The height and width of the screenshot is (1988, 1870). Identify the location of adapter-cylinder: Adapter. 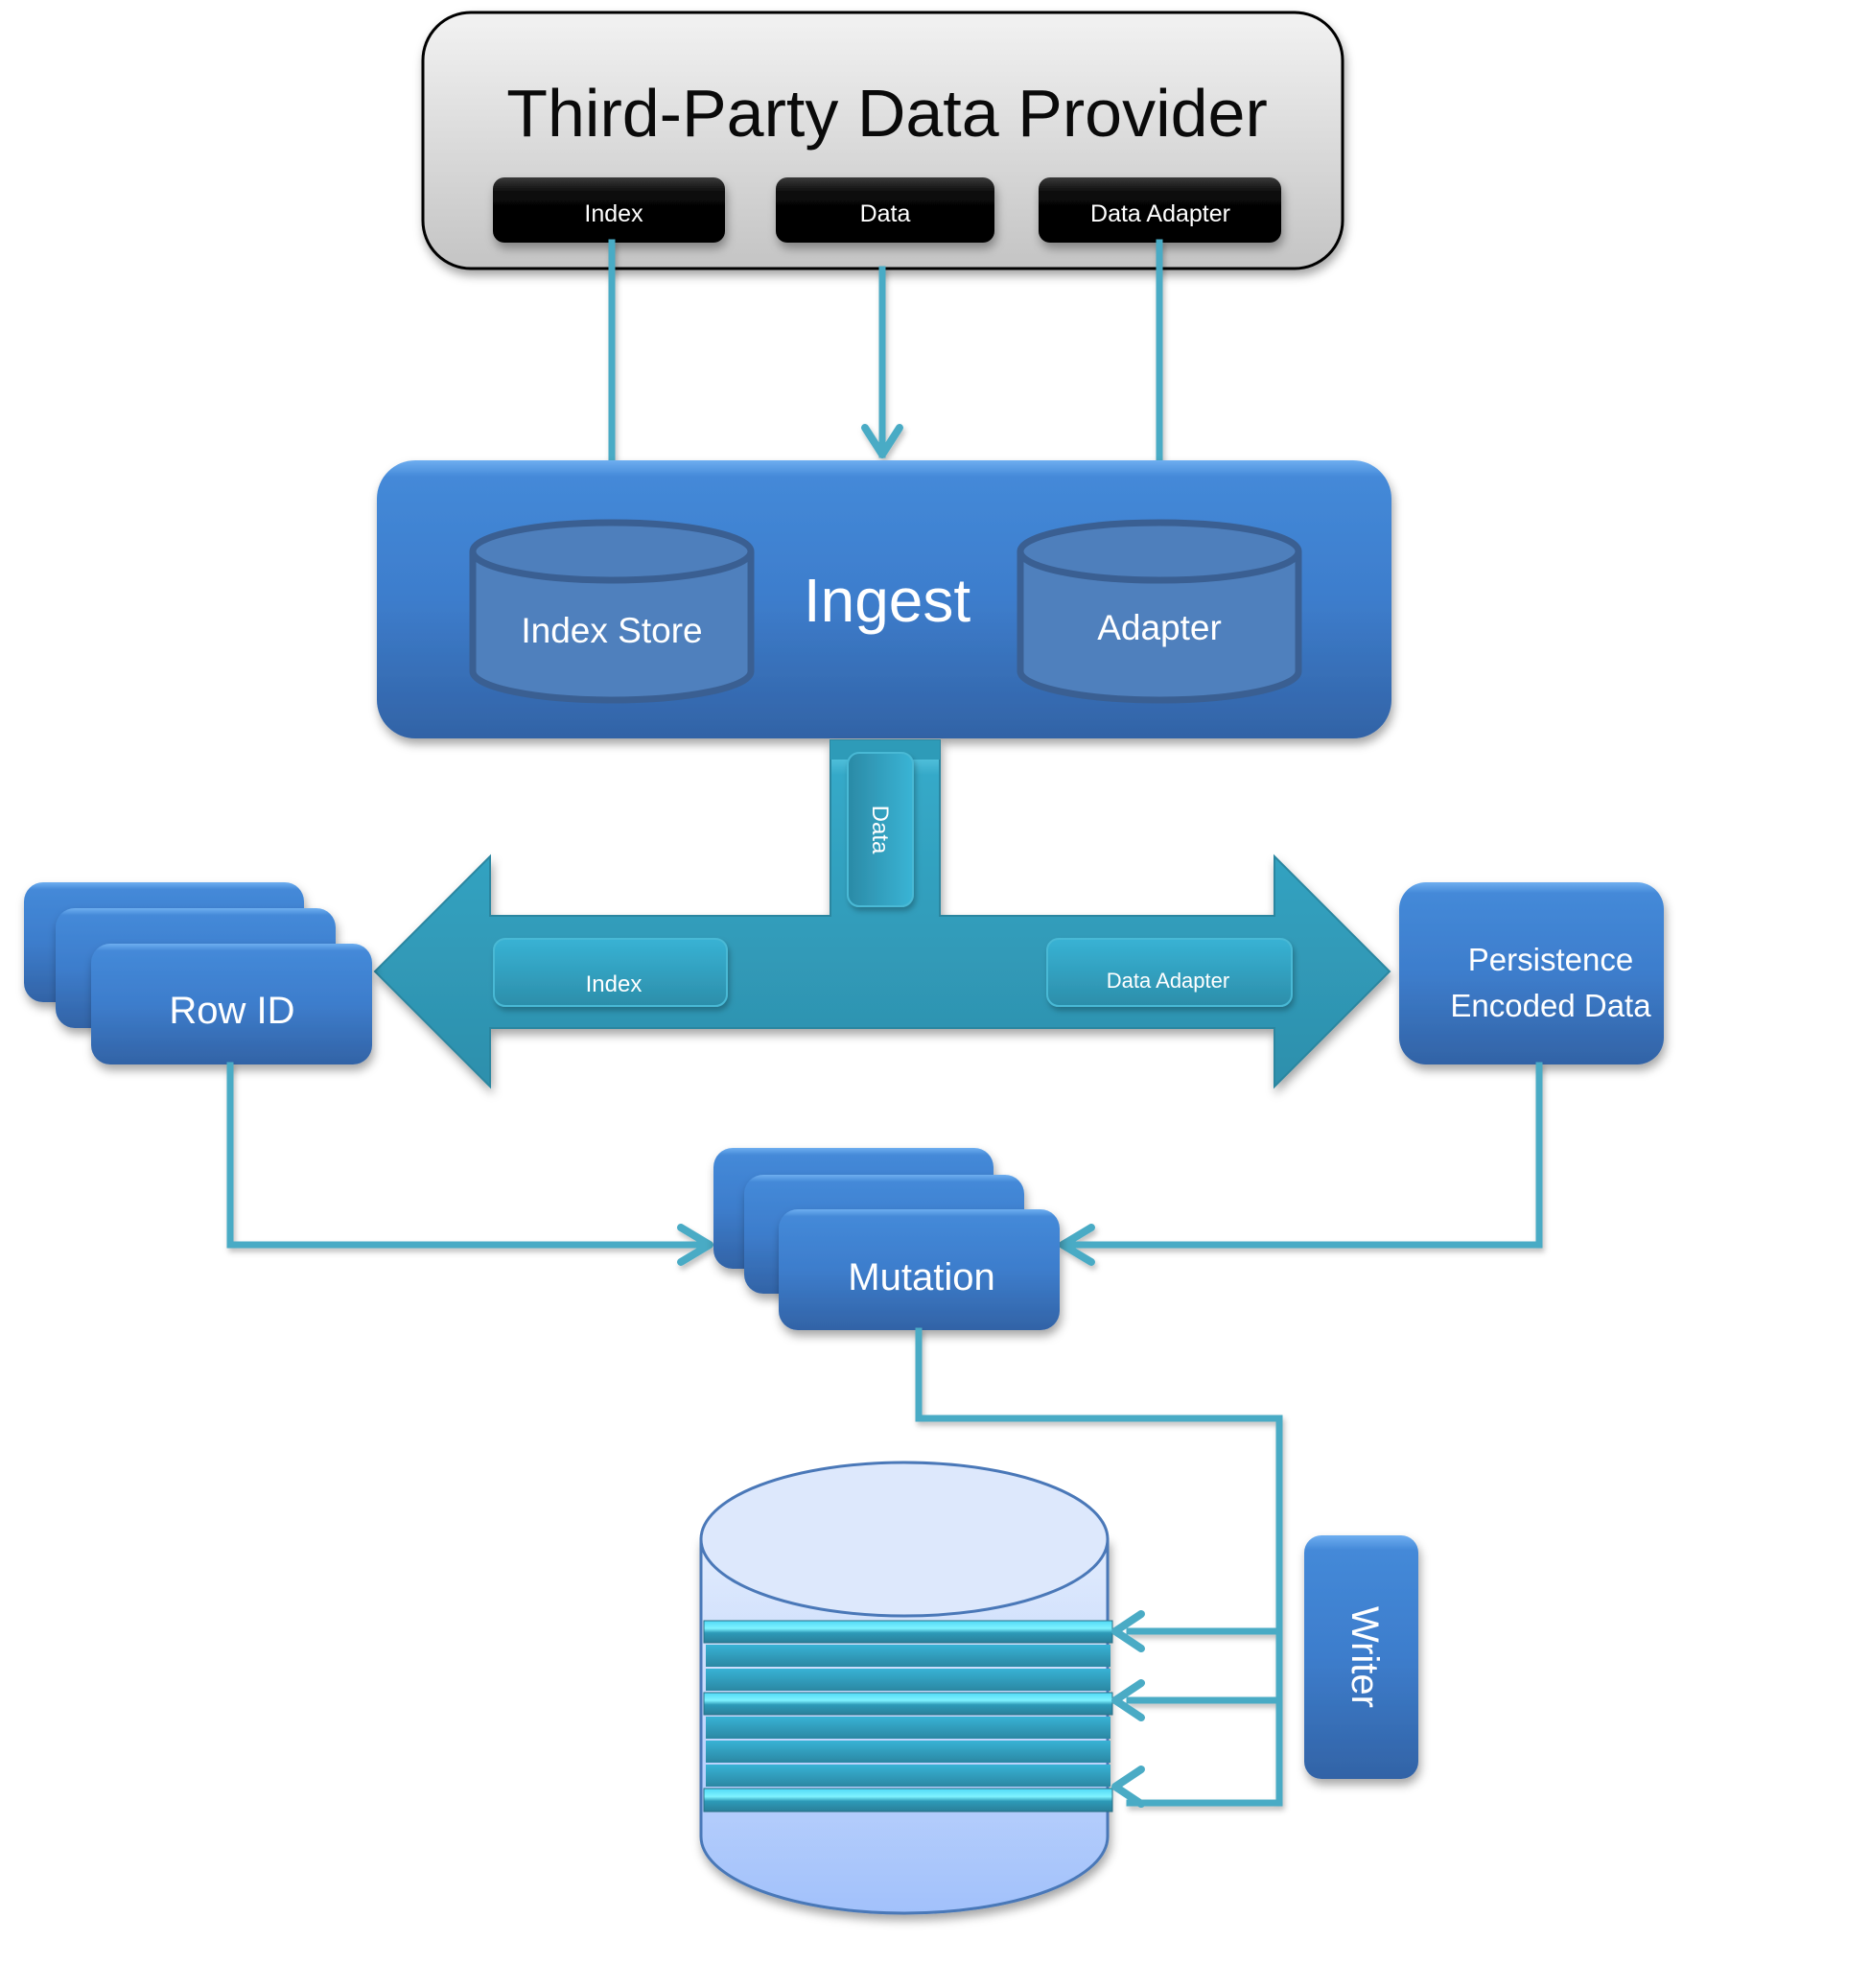
(1159, 611).